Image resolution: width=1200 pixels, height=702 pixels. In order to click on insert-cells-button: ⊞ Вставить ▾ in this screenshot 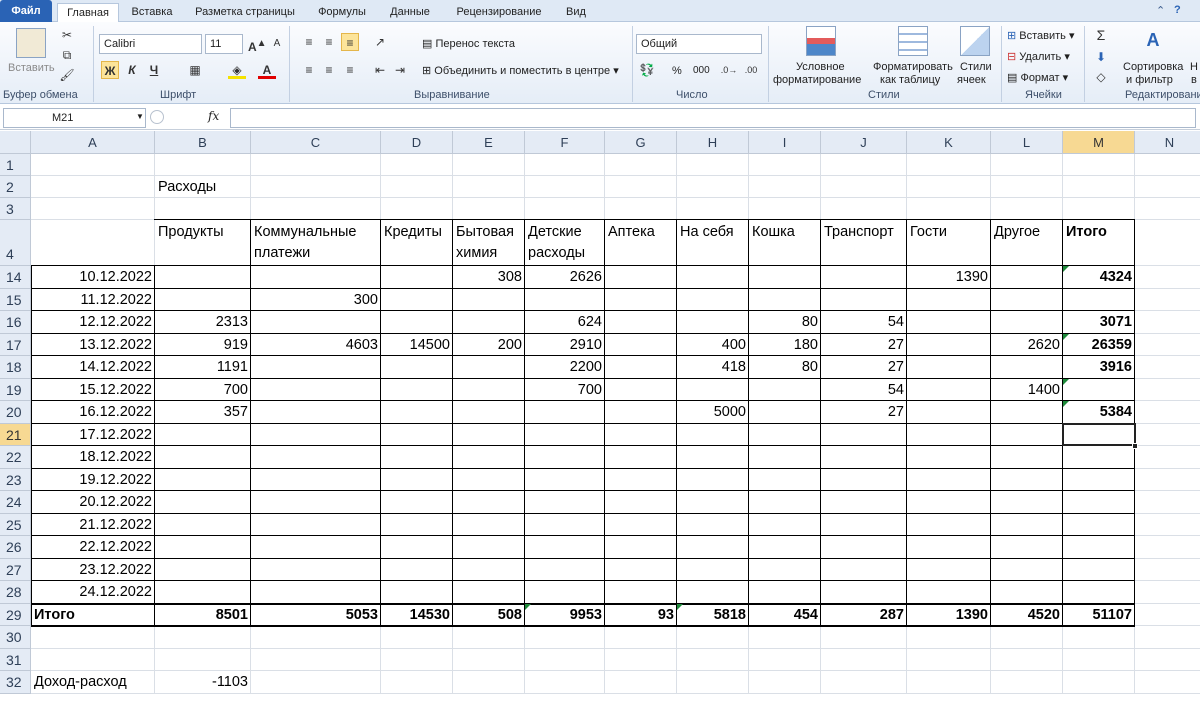, I will do `click(1041, 35)`.